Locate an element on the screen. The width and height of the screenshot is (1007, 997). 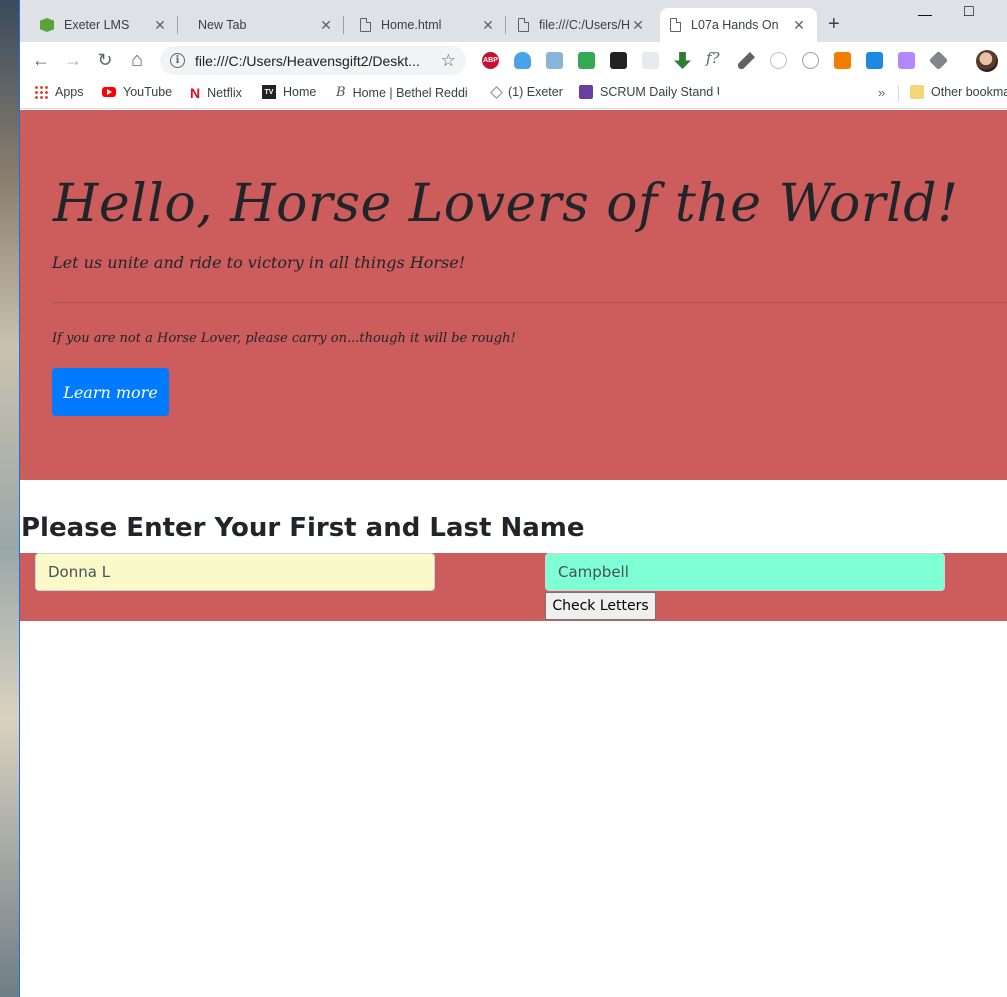
bookmark-youtube: YouTube is located at coordinates (137, 92).